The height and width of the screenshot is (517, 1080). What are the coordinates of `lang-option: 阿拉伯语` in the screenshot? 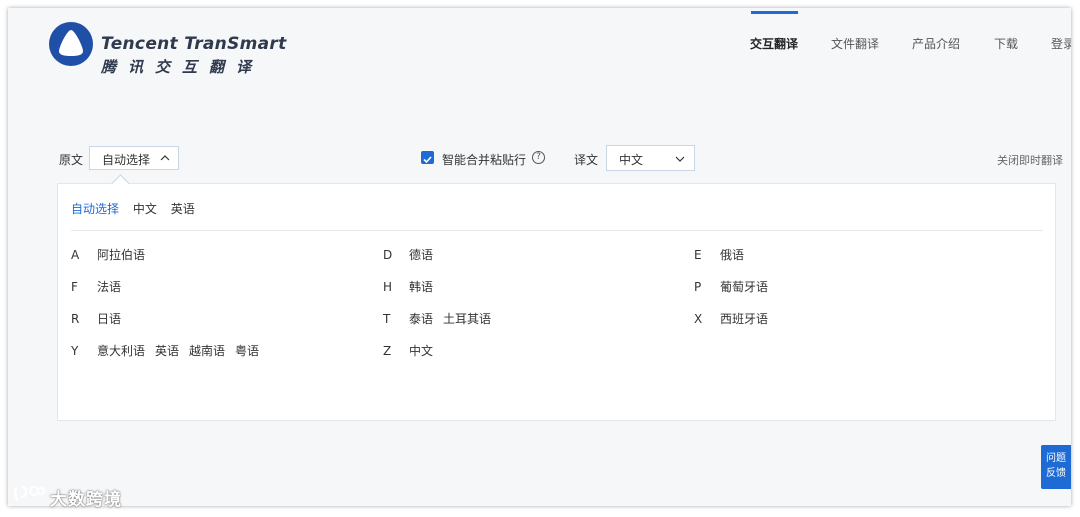 It's located at (121, 255).